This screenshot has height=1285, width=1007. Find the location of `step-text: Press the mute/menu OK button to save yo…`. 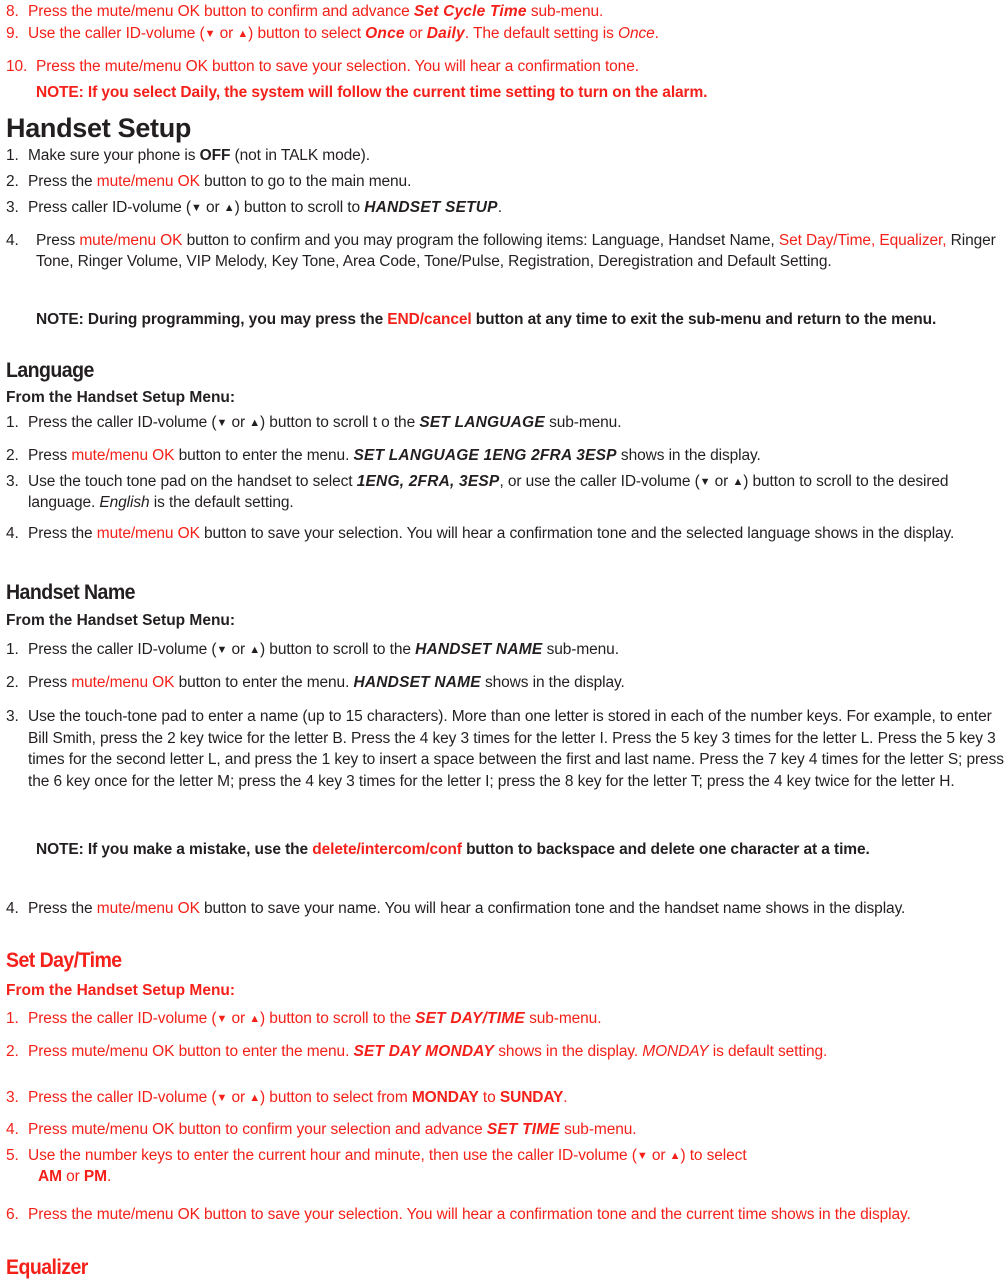

step-text: Press the mute/menu OK button to save yo… is located at coordinates (469, 1214).